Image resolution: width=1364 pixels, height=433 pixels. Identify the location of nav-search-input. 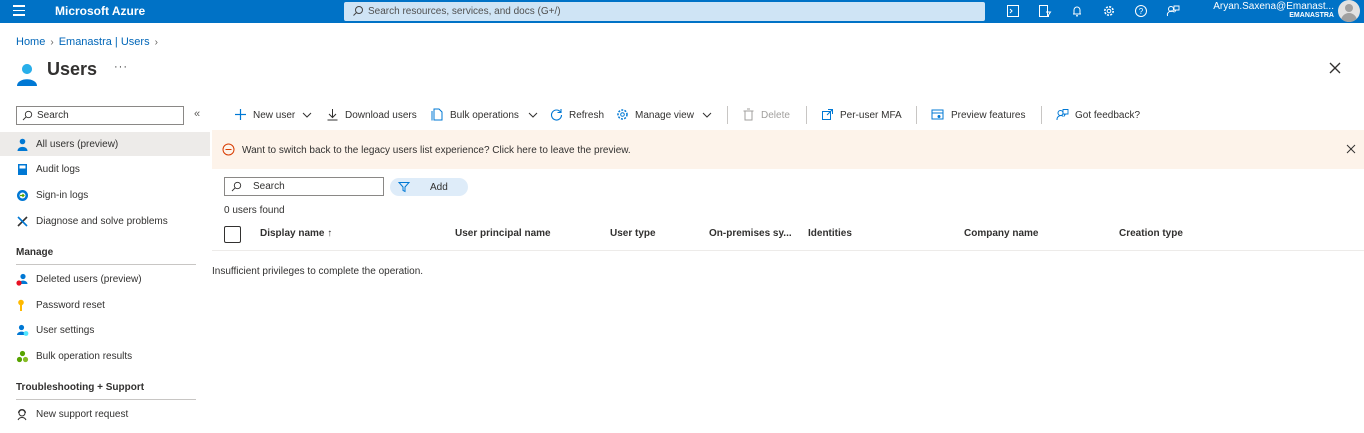
(107, 115).